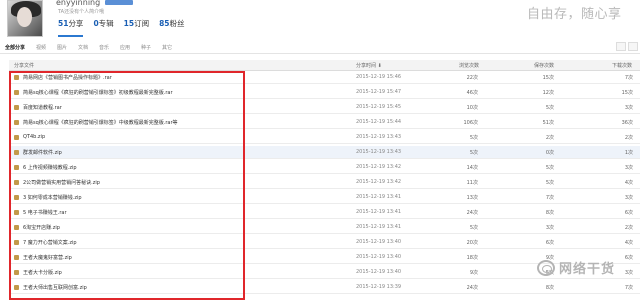 The width and height of the screenshot is (640, 303). What do you see at coordinates (473, 273) in the screenshot?
I see `view-count: 9次` at bounding box center [473, 273].